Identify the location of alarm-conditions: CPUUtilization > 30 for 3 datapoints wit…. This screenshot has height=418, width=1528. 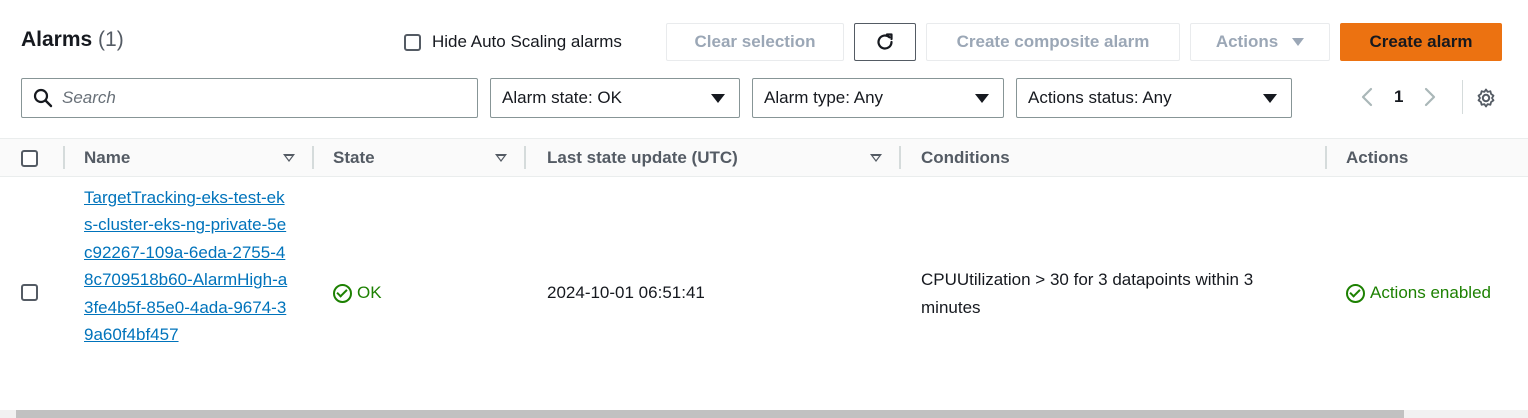
(1087, 293).